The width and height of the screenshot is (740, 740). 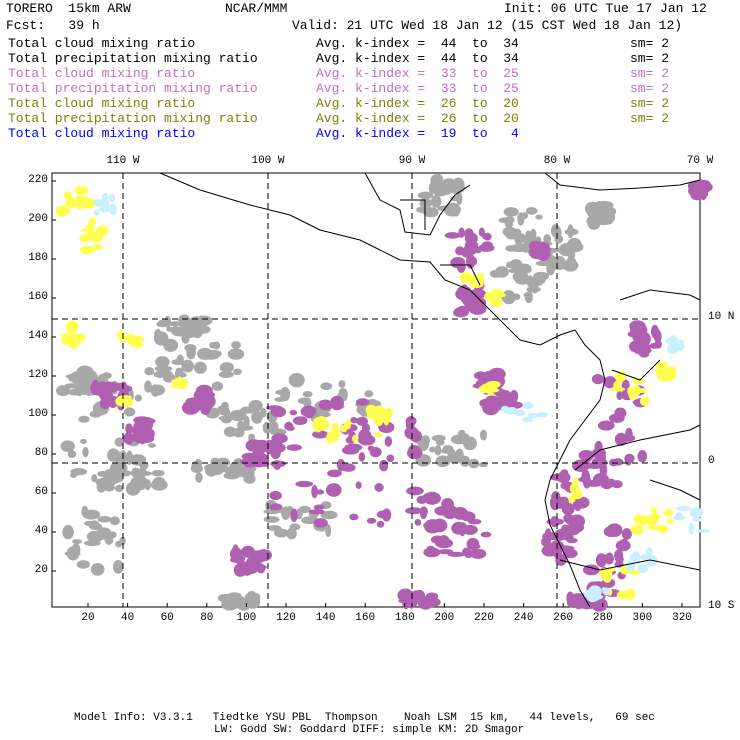 I want to click on x-tick-label: 160, so click(x=365, y=618).